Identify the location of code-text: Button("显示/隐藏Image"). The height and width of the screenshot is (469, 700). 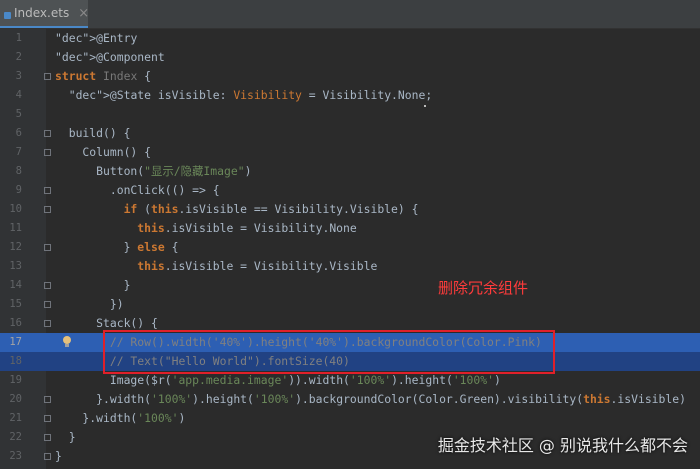
(153, 171).